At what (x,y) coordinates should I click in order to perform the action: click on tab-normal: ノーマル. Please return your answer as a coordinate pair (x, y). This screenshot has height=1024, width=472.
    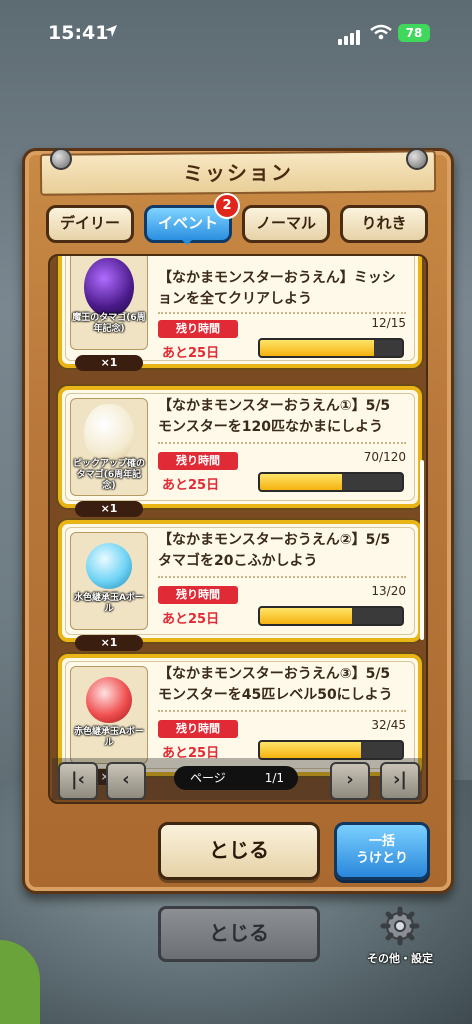
    Looking at the image, I should click on (286, 224).